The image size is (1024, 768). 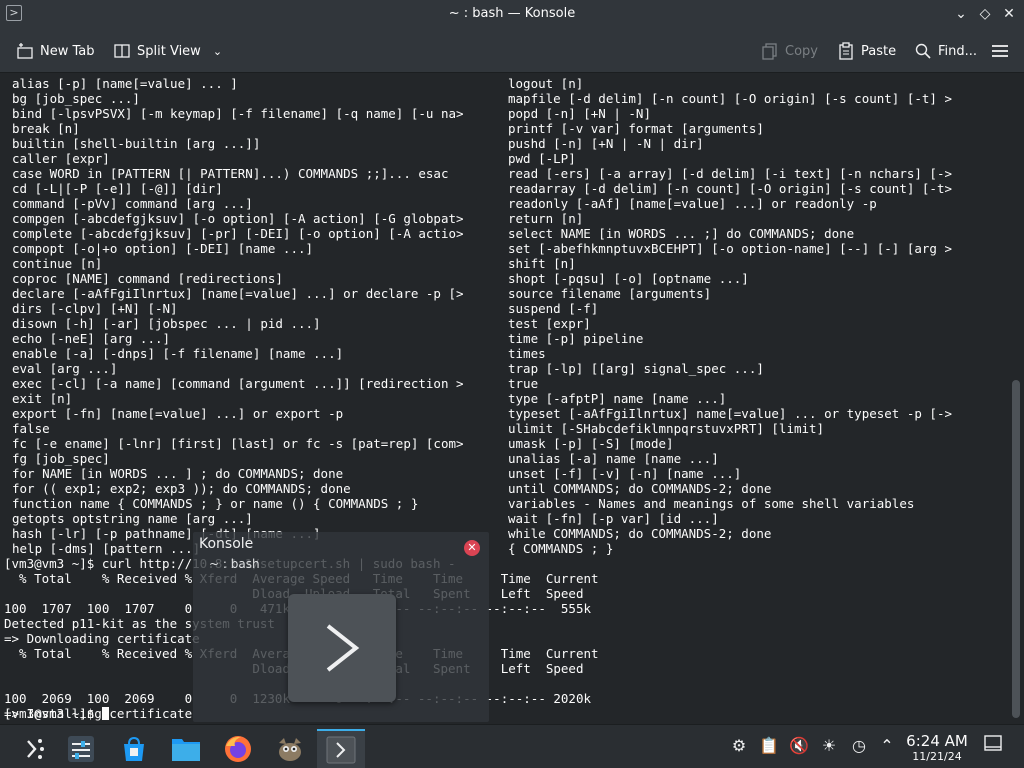 What do you see at coordinates (799, 746) in the screenshot?
I see `volume-muted-icon: 🔇` at bounding box center [799, 746].